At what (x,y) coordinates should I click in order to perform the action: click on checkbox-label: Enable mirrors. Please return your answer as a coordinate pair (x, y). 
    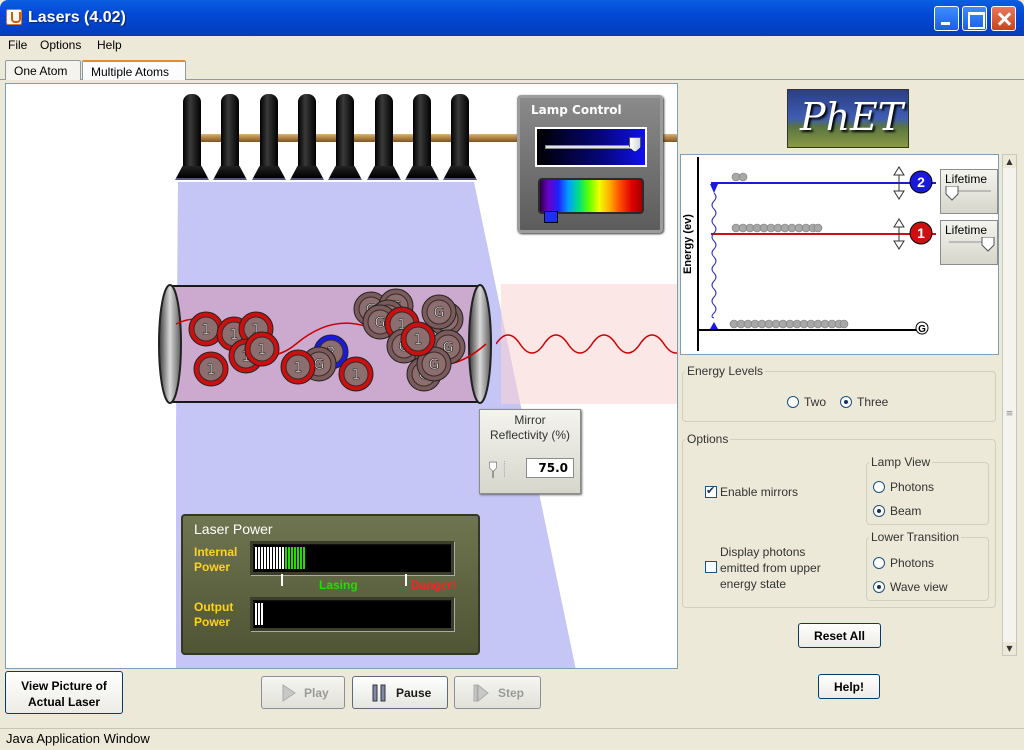
    Looking at the image, I should click on (759, 492).